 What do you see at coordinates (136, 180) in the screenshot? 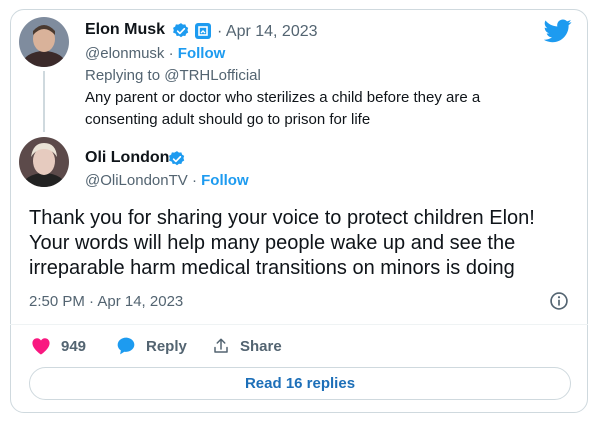
I see `main-author-handle: @OliLondonTV` at bounding box center [136, 180].